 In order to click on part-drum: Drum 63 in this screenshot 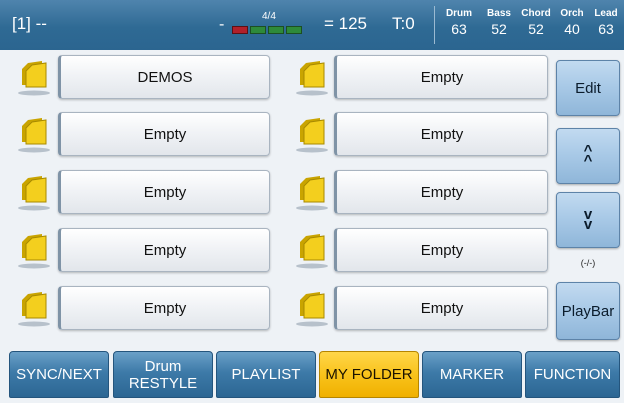, I will do `click(459, 22)`.